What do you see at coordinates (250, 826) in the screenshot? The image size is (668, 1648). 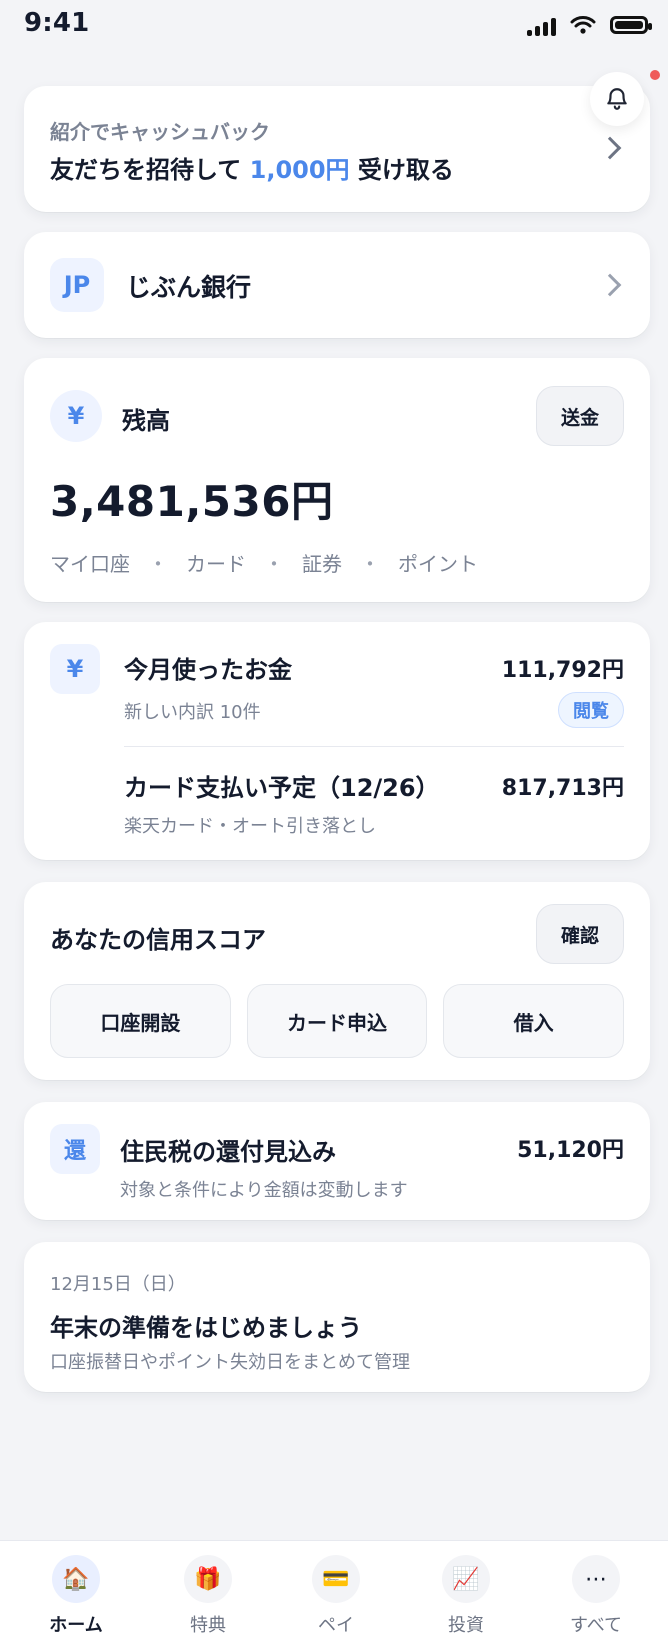 I see `card-payment-subtitle: 楽天カード・オート引き落とし` at bounding box center [250, 826].